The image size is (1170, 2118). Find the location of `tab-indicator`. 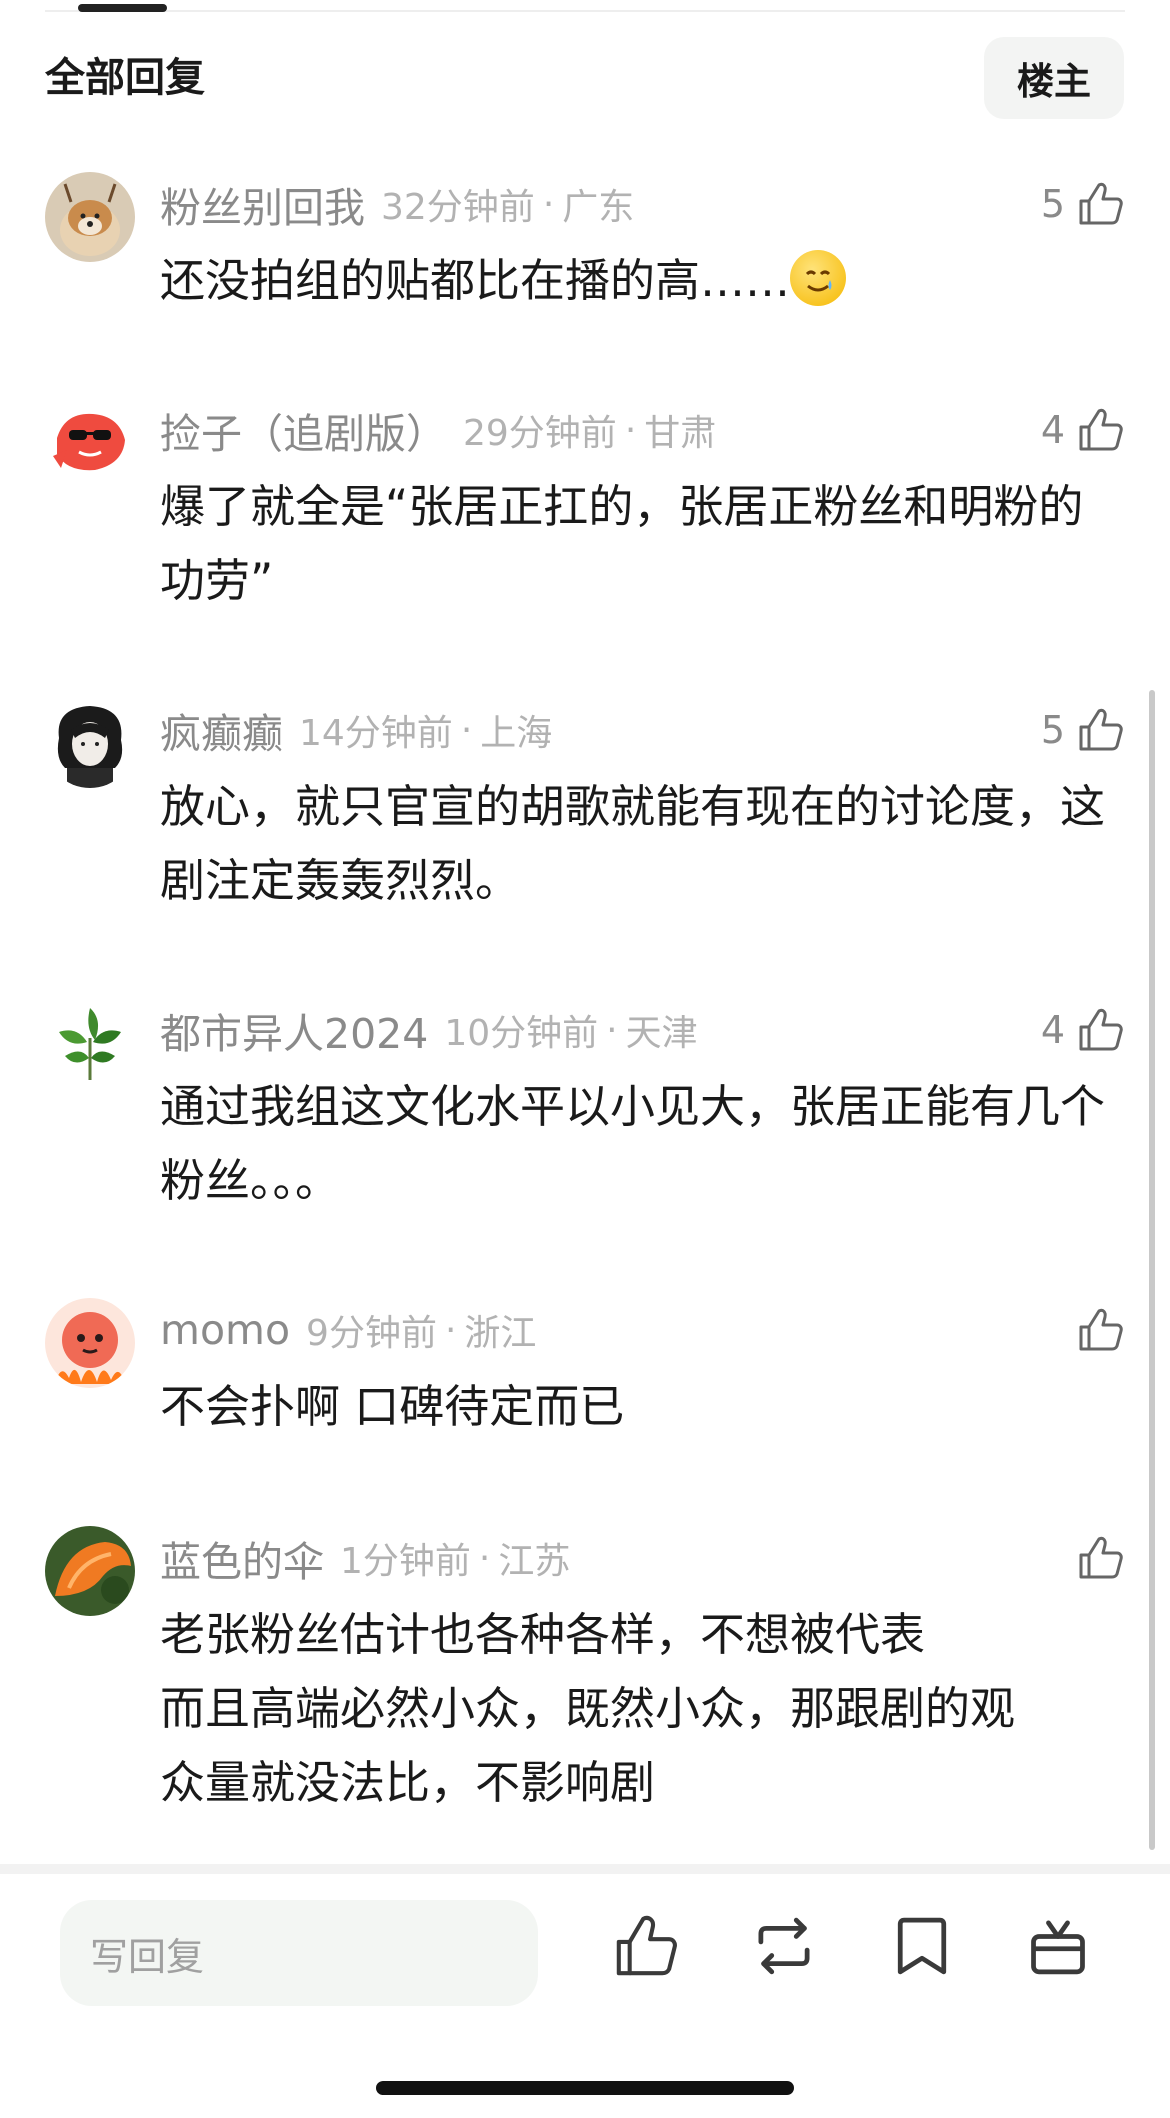

tab-indicator is located at coordinates (122, 8).